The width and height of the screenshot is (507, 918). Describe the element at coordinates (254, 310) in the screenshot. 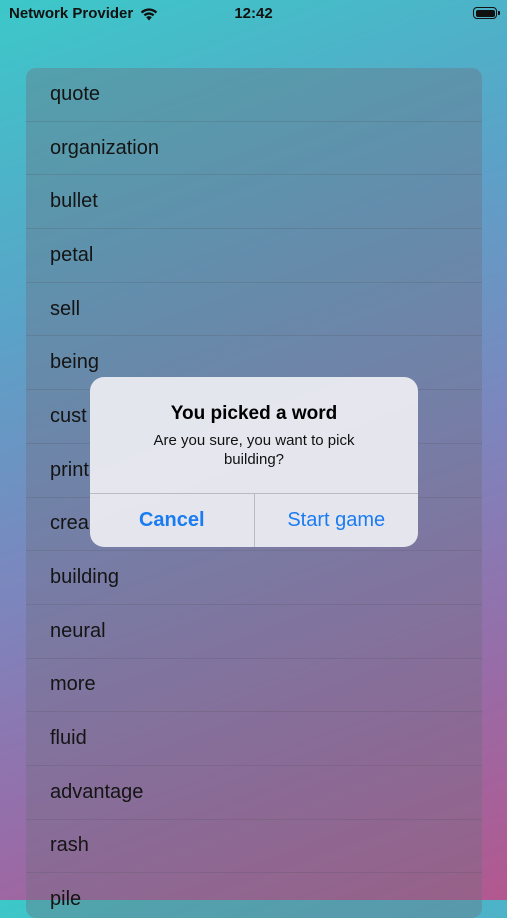

I see `list-item: sell` at that location.